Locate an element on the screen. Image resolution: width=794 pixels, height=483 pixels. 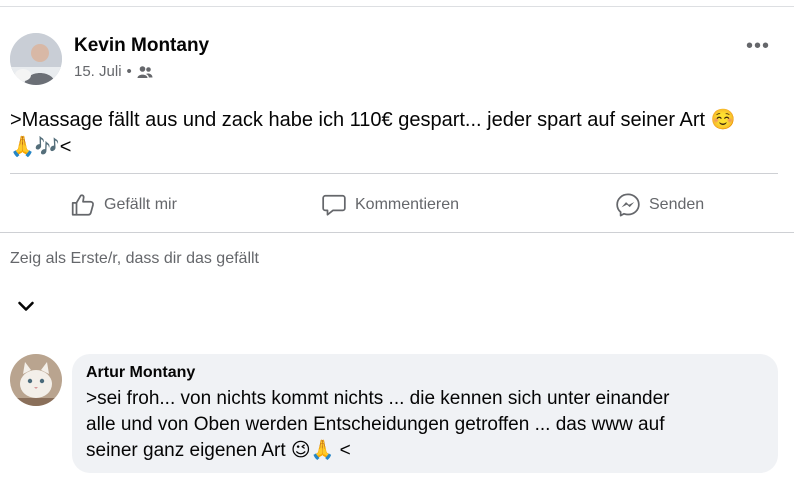
friends-icon is located at coordinates (145, 71).